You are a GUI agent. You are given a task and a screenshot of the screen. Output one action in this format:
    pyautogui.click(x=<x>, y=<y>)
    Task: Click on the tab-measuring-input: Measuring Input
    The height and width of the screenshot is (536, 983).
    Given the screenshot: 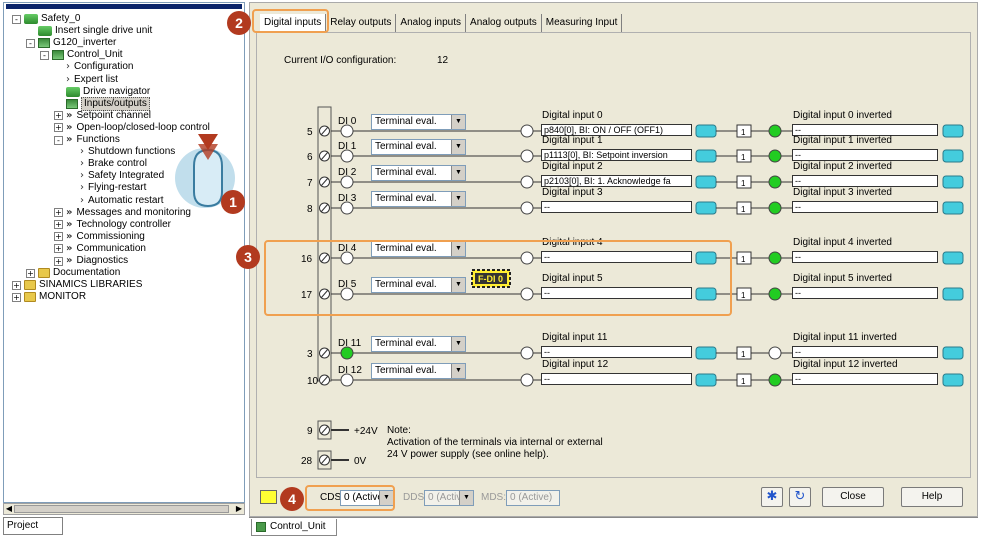 What is the action you would take?
    pyautogui.click(x=582, y=23)
    